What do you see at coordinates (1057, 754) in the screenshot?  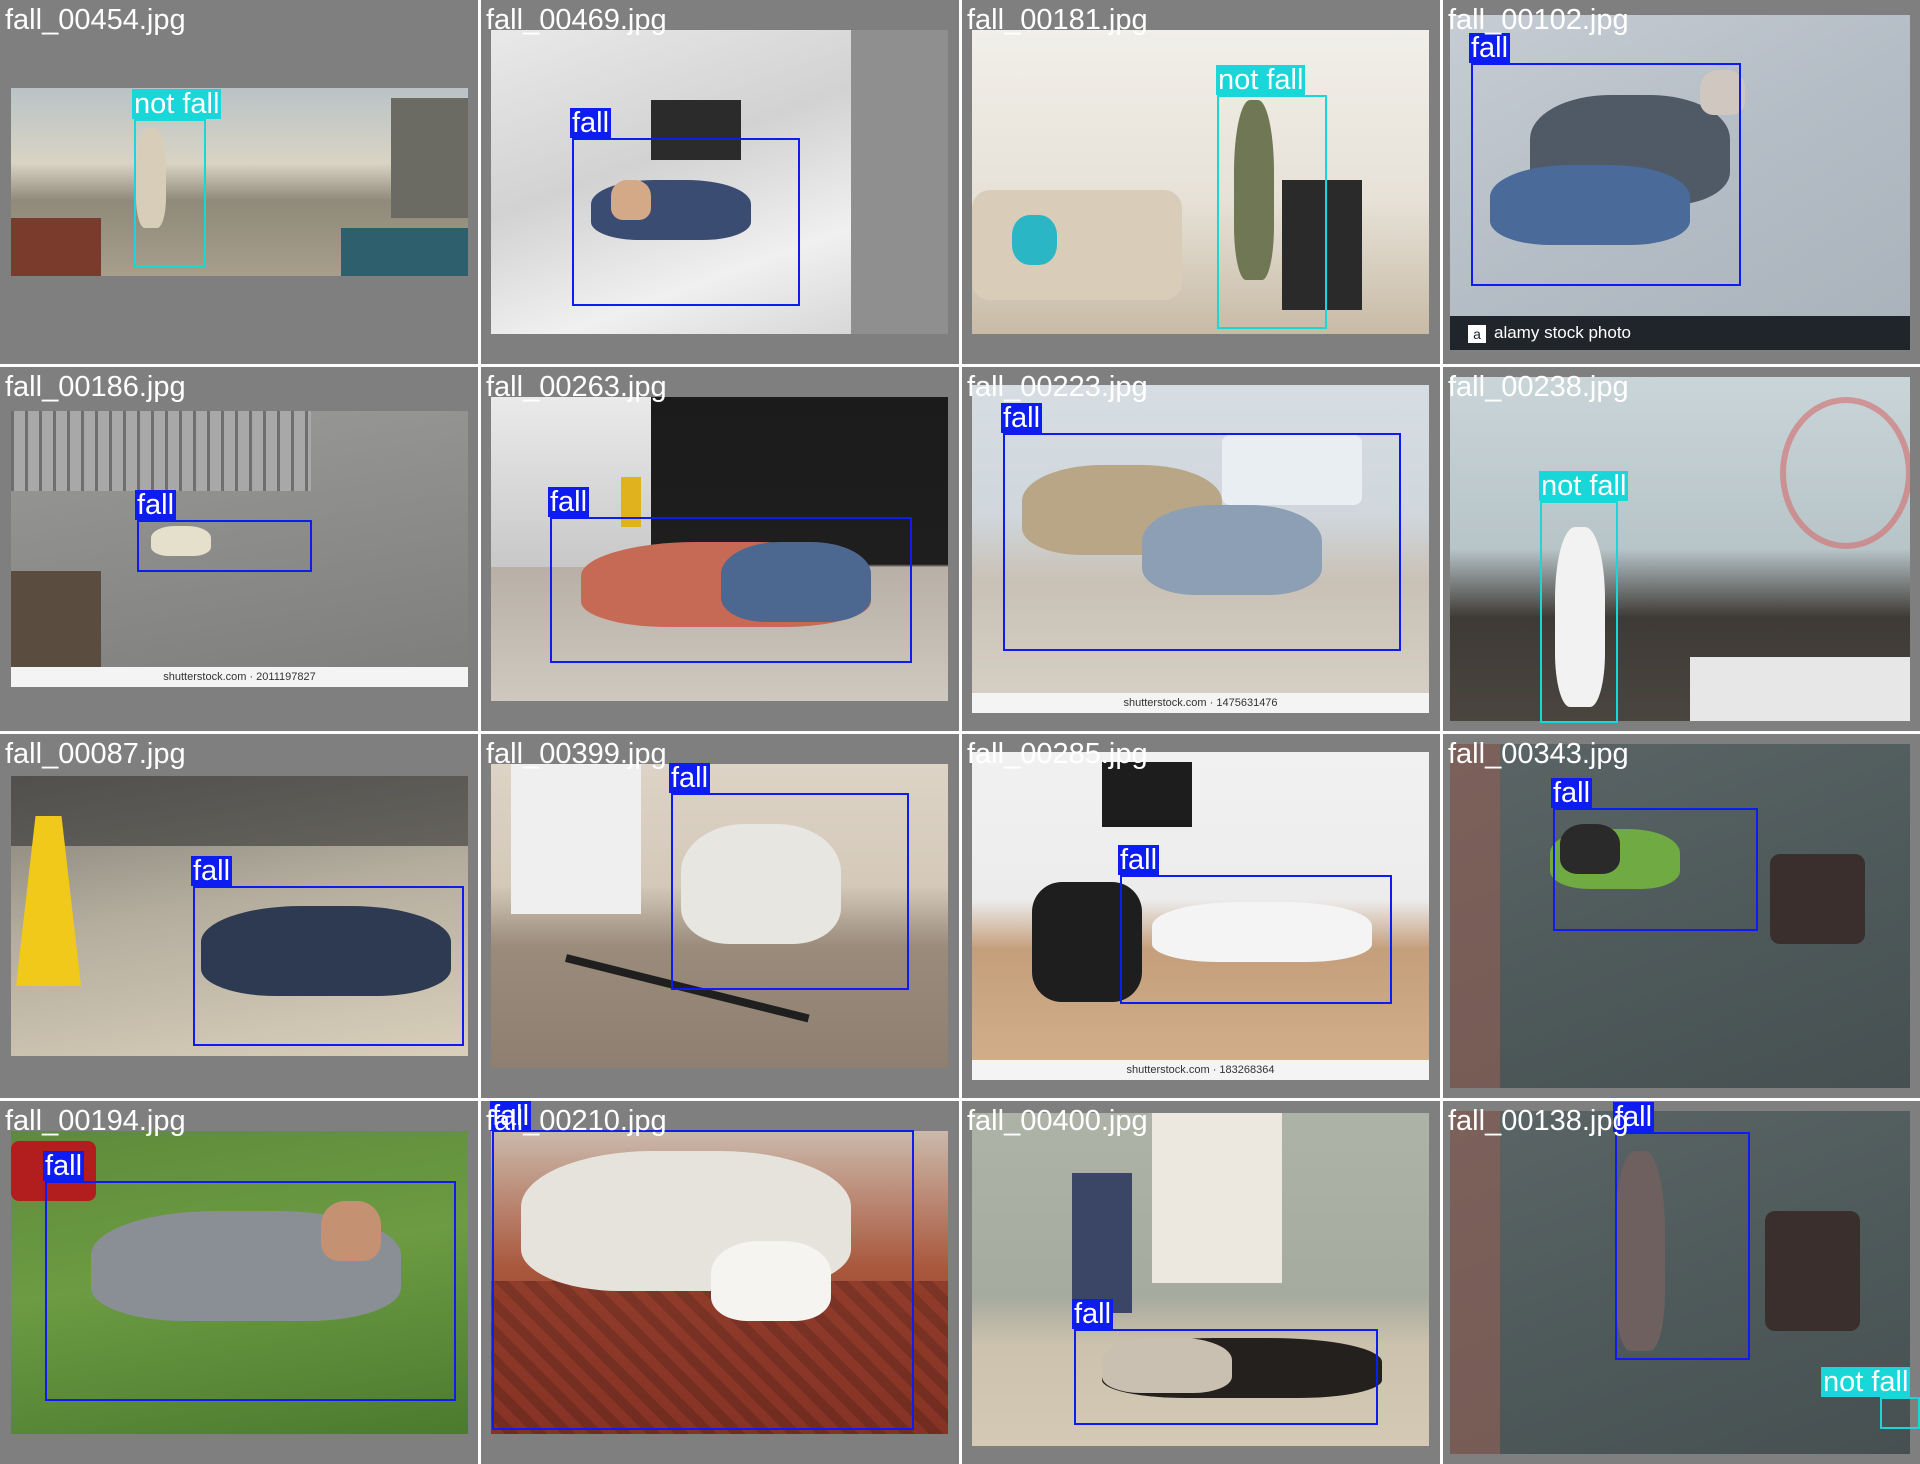 I see `file-name: fall_00285.jpg` at bounding box center [1057, 754].